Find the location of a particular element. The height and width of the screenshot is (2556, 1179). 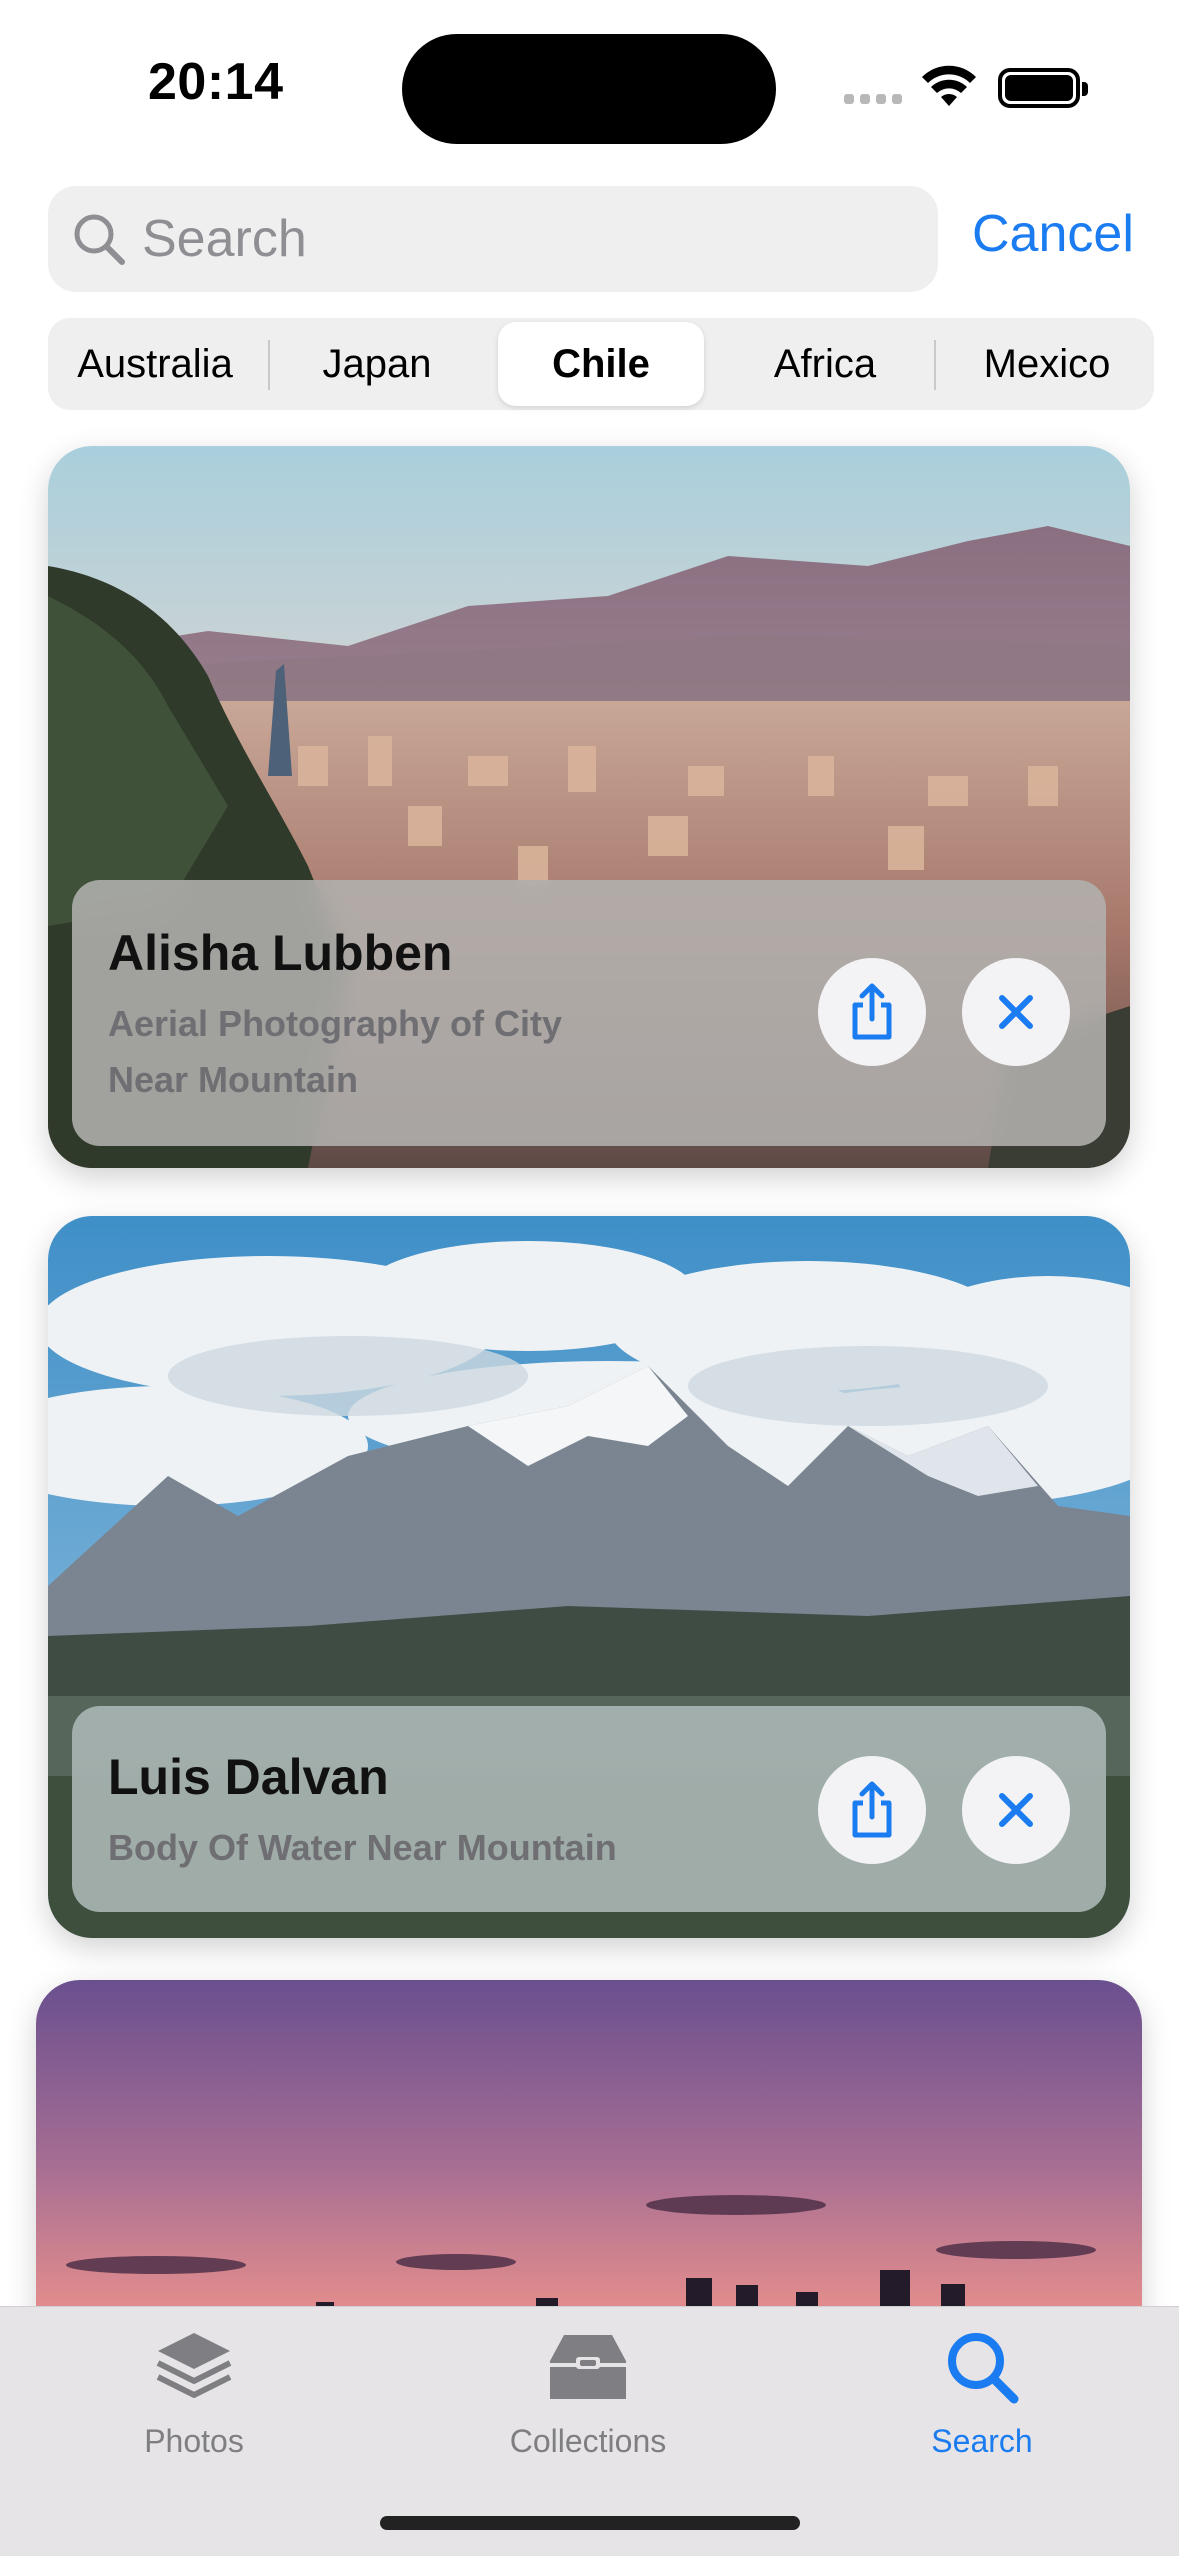

battery-icon is located at coordinates (1043, 88).